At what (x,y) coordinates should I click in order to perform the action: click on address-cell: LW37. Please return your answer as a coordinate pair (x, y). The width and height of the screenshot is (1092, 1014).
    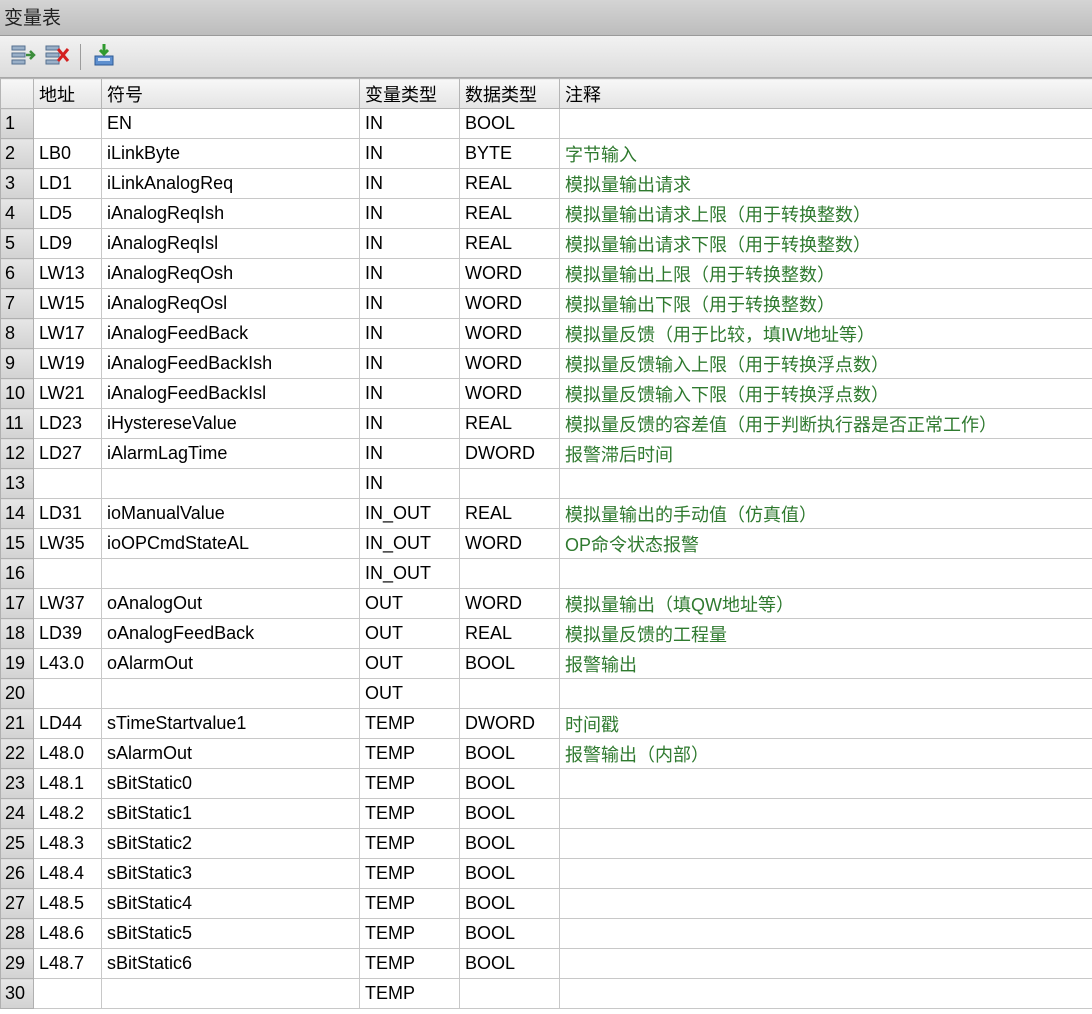
    Looking at the image, I should click on (67, 603).